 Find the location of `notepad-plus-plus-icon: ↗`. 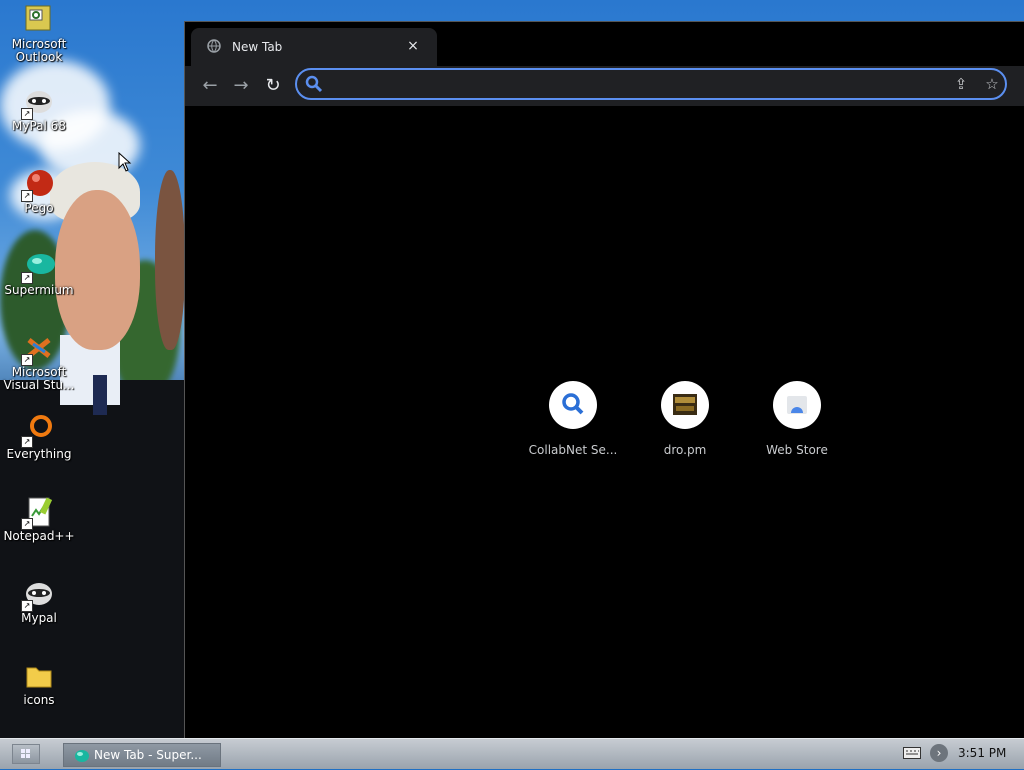

notepad-plus-plus-icon: ↗ is located at coordinates (38, 513).